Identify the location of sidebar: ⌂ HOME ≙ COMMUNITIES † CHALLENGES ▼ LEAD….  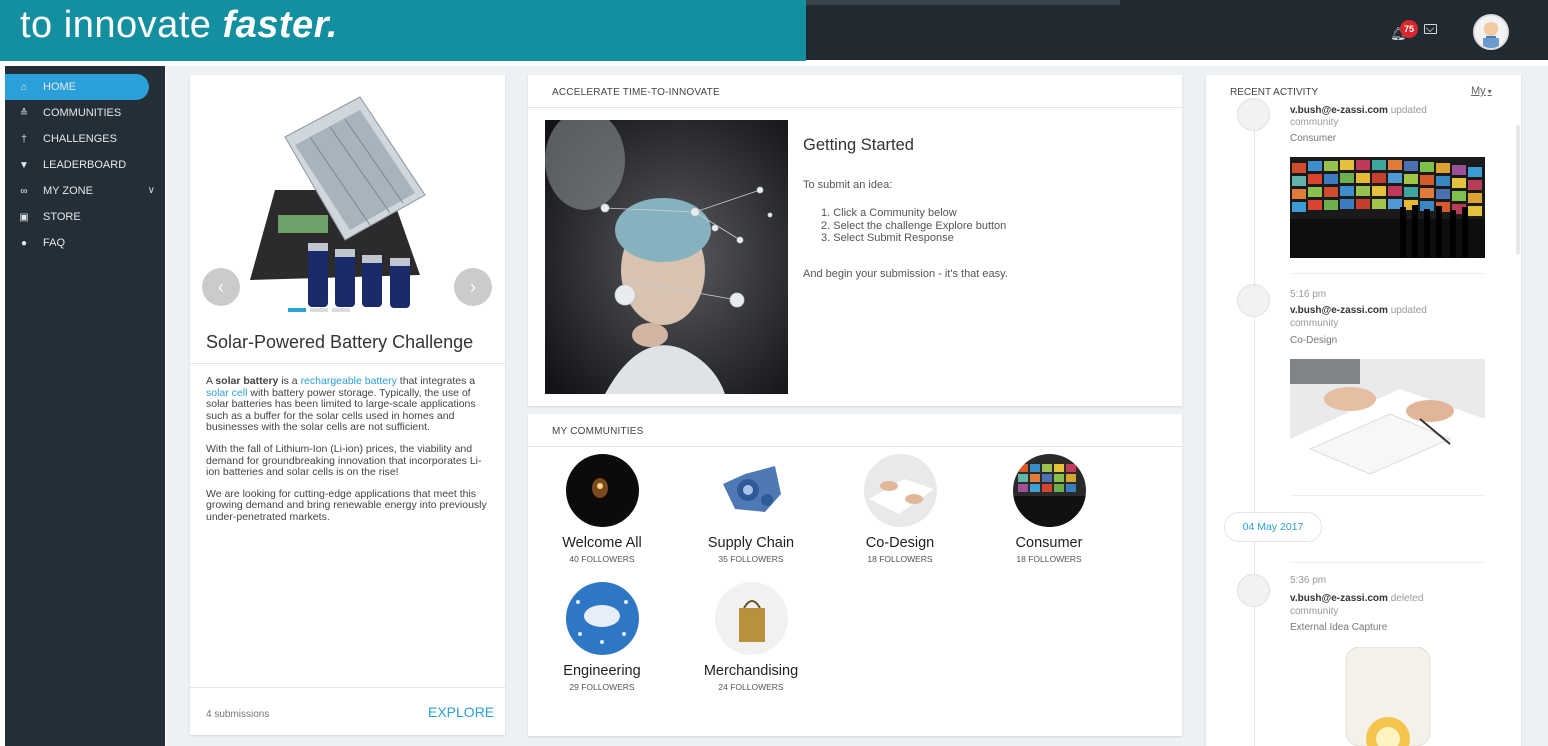
(85, 406).